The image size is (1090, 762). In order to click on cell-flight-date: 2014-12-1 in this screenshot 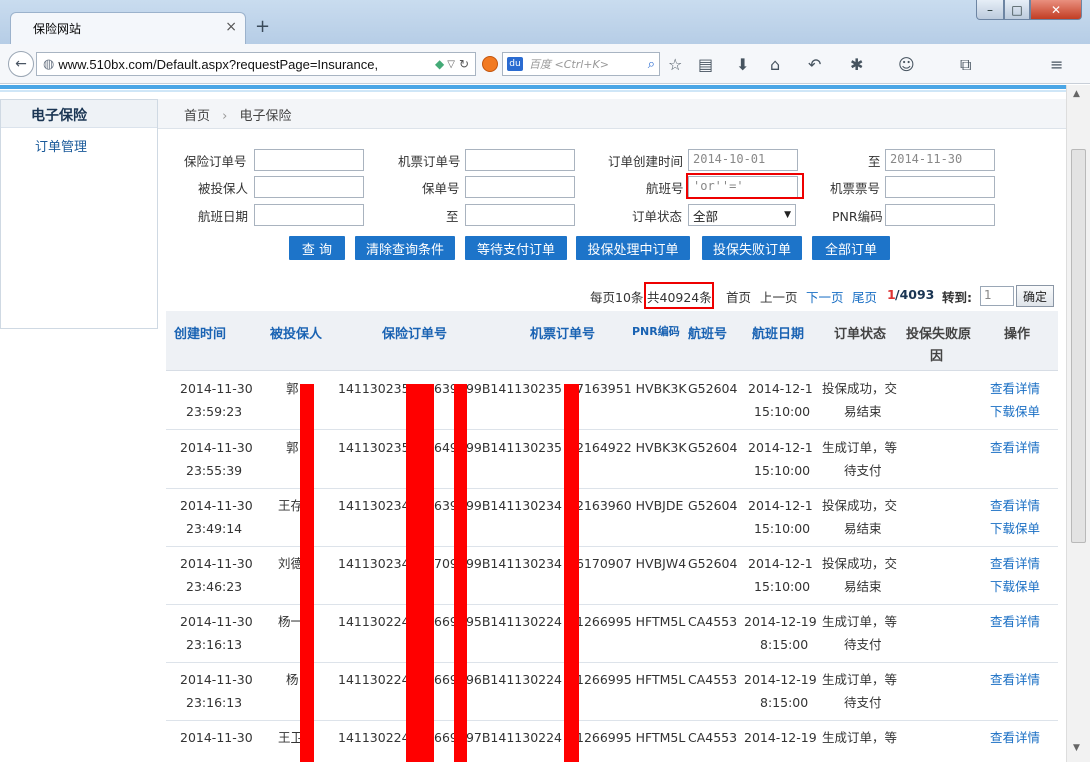, I will do `click(780, 447)`.